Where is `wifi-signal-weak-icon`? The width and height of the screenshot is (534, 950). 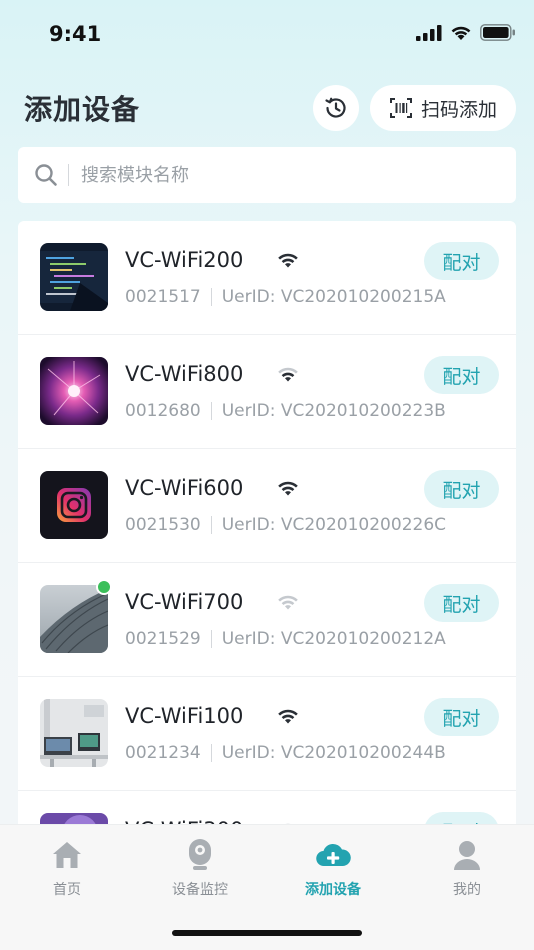
wifi-signal-weak-icon is located at coordinates (288, 602).